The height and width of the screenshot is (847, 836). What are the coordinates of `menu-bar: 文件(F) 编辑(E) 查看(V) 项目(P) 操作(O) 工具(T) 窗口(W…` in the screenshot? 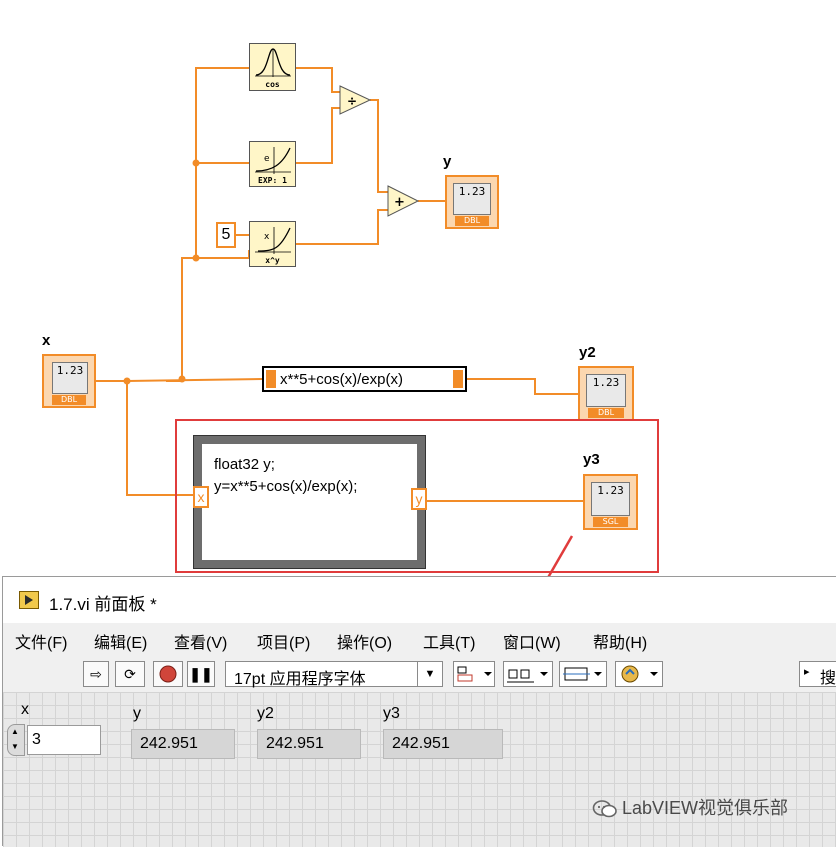 It's located at (419, 639).